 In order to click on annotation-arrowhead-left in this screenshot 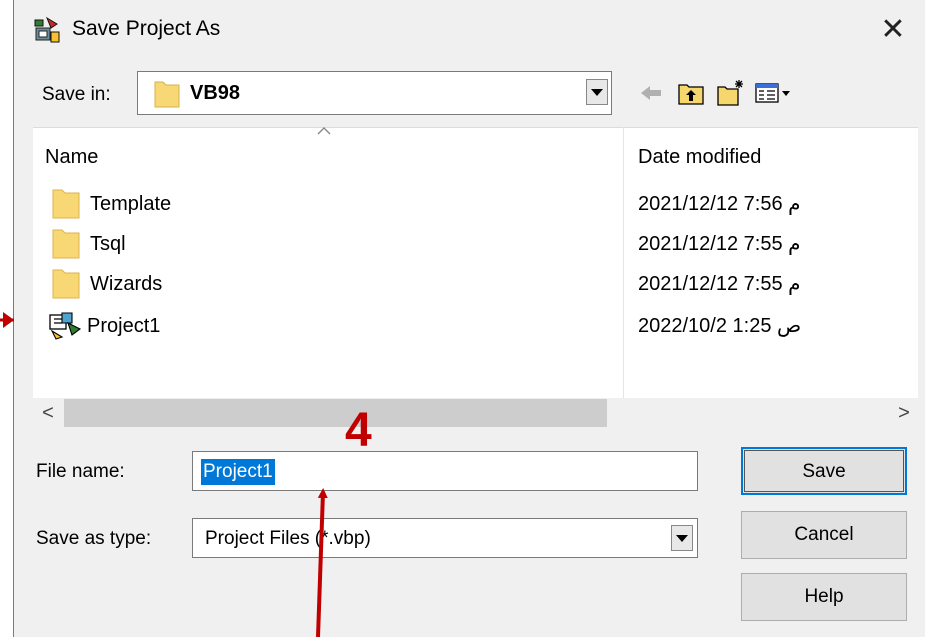, I will do `click(8, 320)`.